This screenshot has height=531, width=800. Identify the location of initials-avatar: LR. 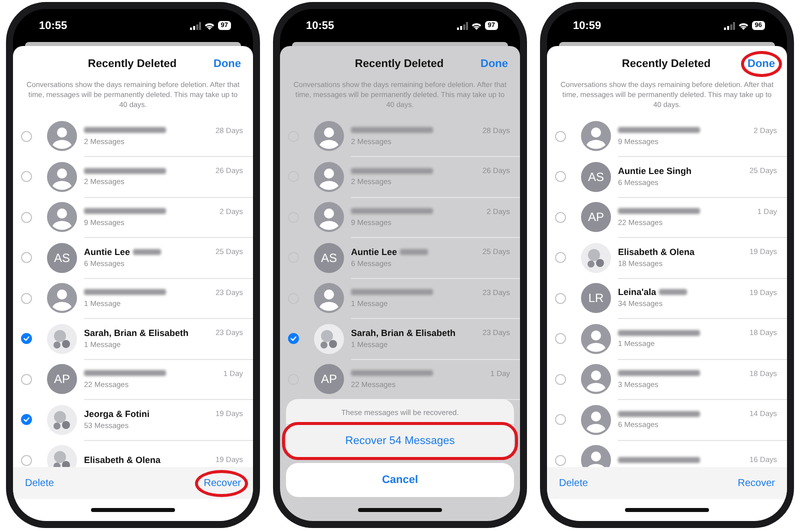
(596, 298).